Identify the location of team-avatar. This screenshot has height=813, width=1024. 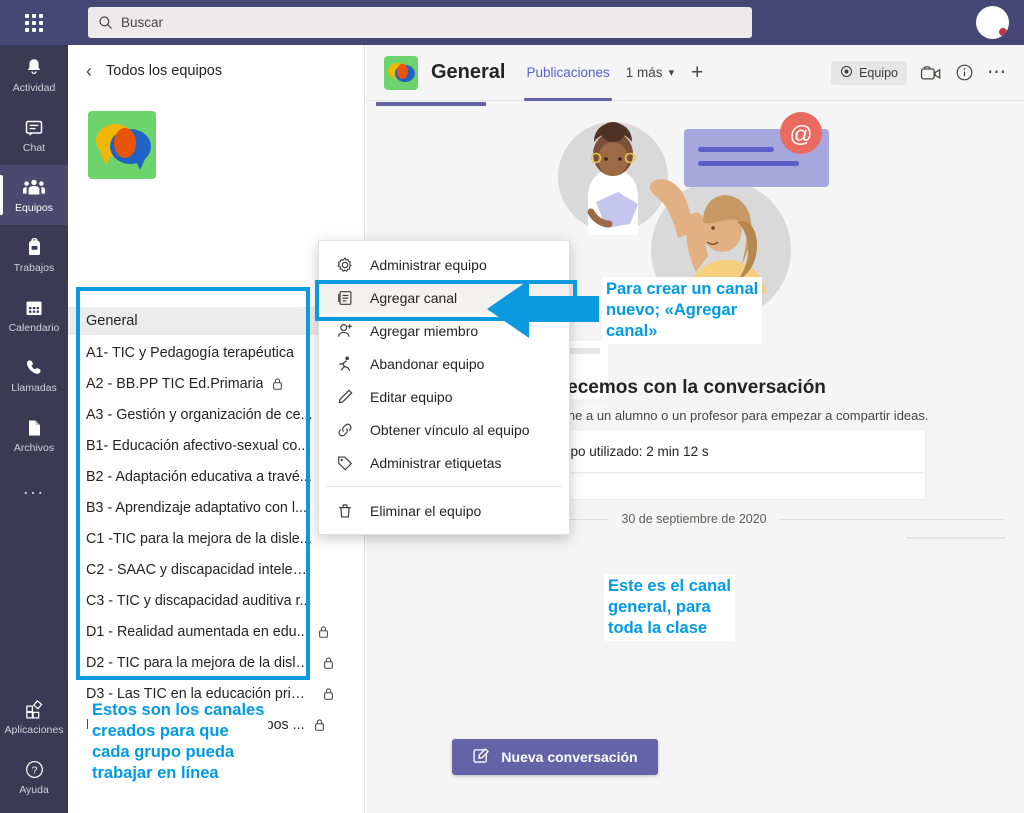
(122, 145).